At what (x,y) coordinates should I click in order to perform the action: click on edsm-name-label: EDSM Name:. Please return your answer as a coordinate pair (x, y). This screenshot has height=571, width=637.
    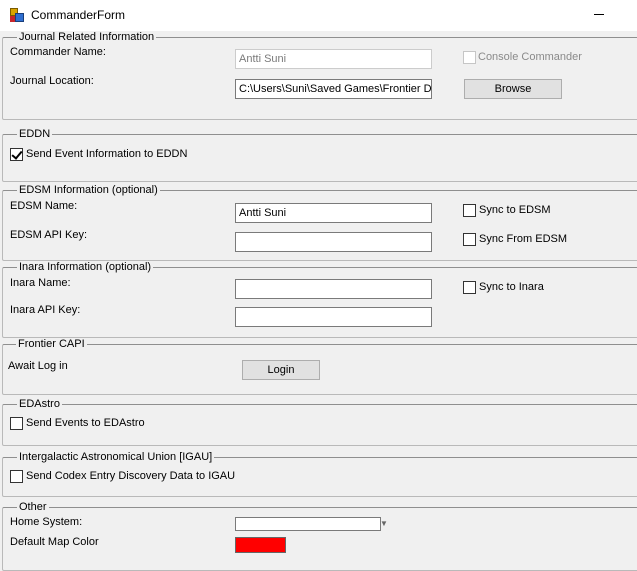
    Looking at the image, I should click on (44, 206).